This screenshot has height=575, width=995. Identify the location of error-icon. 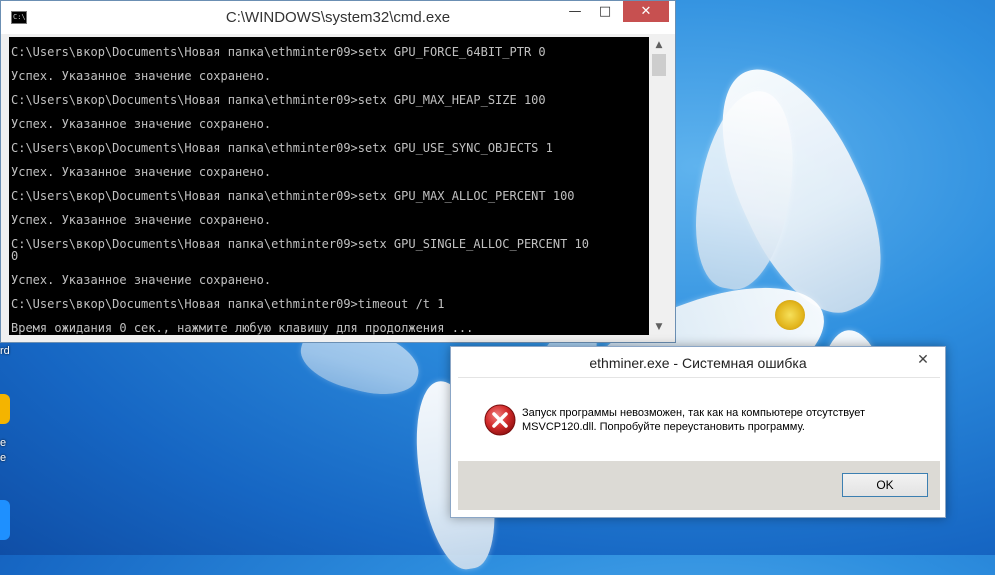
(500, 420).